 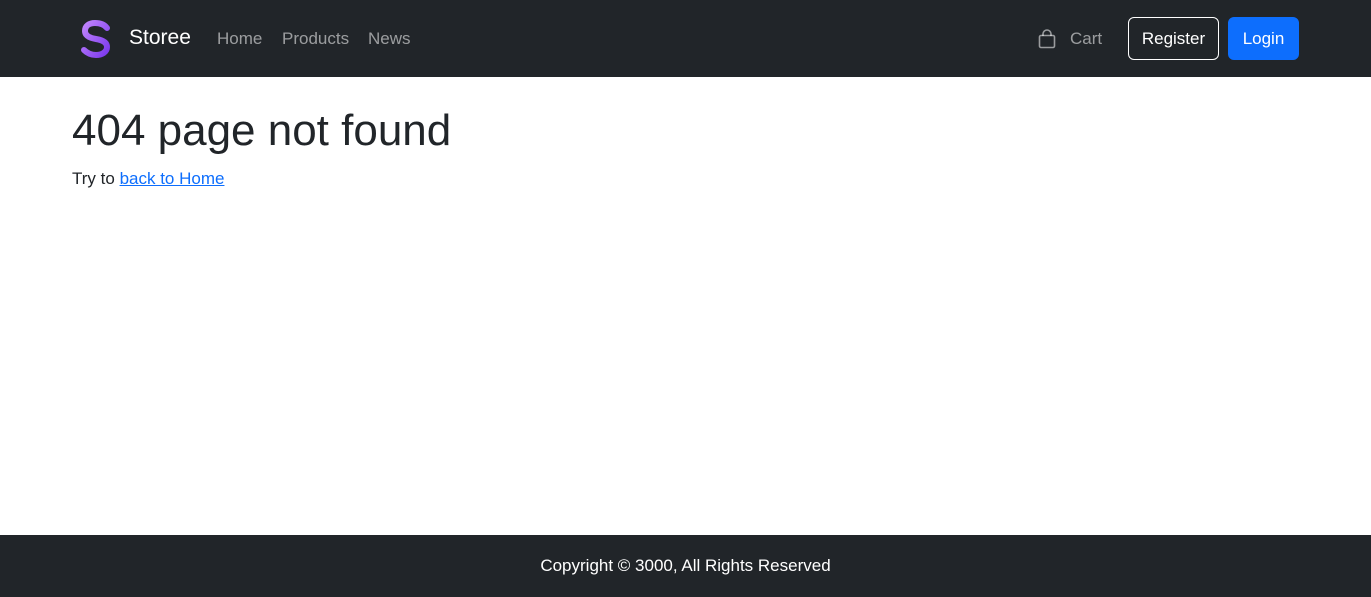 I want to click on footer: Copyright © 3000, All Rights Reserved, so click(x=685, y=566).